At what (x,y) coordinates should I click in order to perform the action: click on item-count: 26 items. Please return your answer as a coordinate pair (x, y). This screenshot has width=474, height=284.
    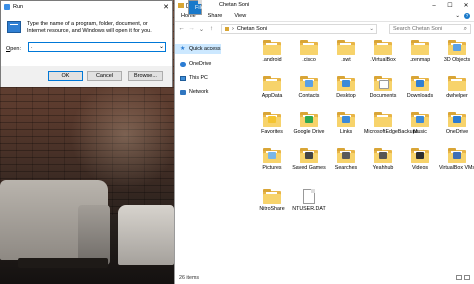
    Looking at the image, I should click on (189, 278).